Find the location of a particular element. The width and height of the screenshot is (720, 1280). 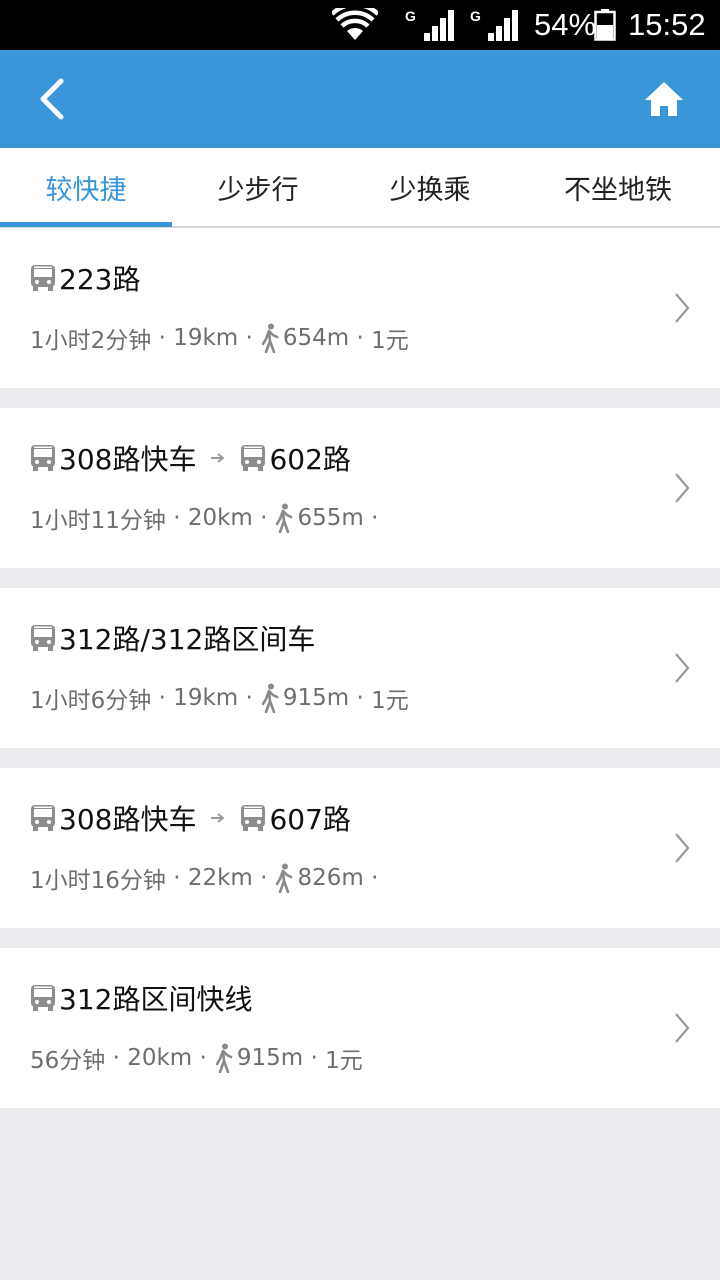

wifi-icon is located at coordinates (355, 25).